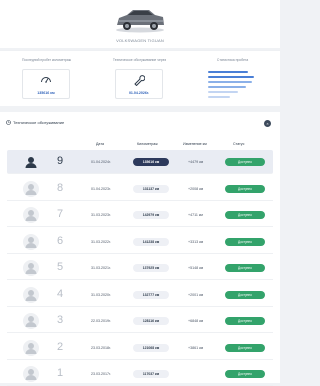 The image size is (320, 386). What do you see at coordinates (101, 294) in the screenshot?
I see `row-date: 31.03.2020г.` at bounding box center [101, 294].